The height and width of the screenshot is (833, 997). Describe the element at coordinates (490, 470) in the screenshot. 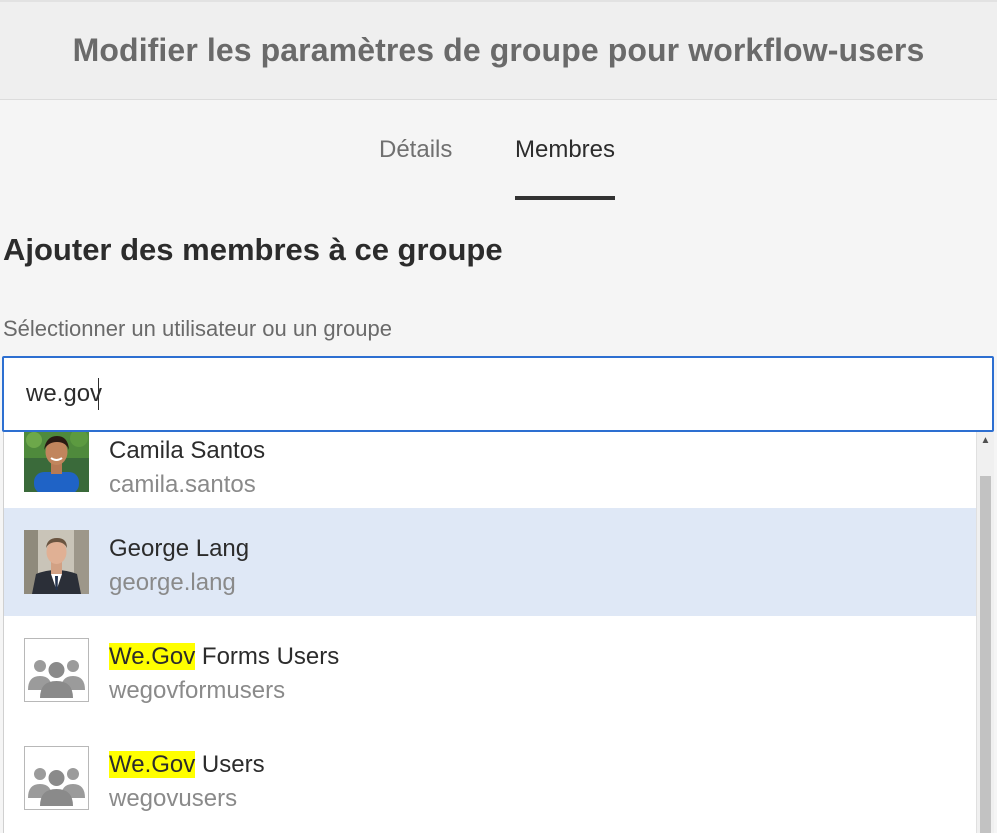

I see `result-item: Camila Santos camila.santos` at that location.